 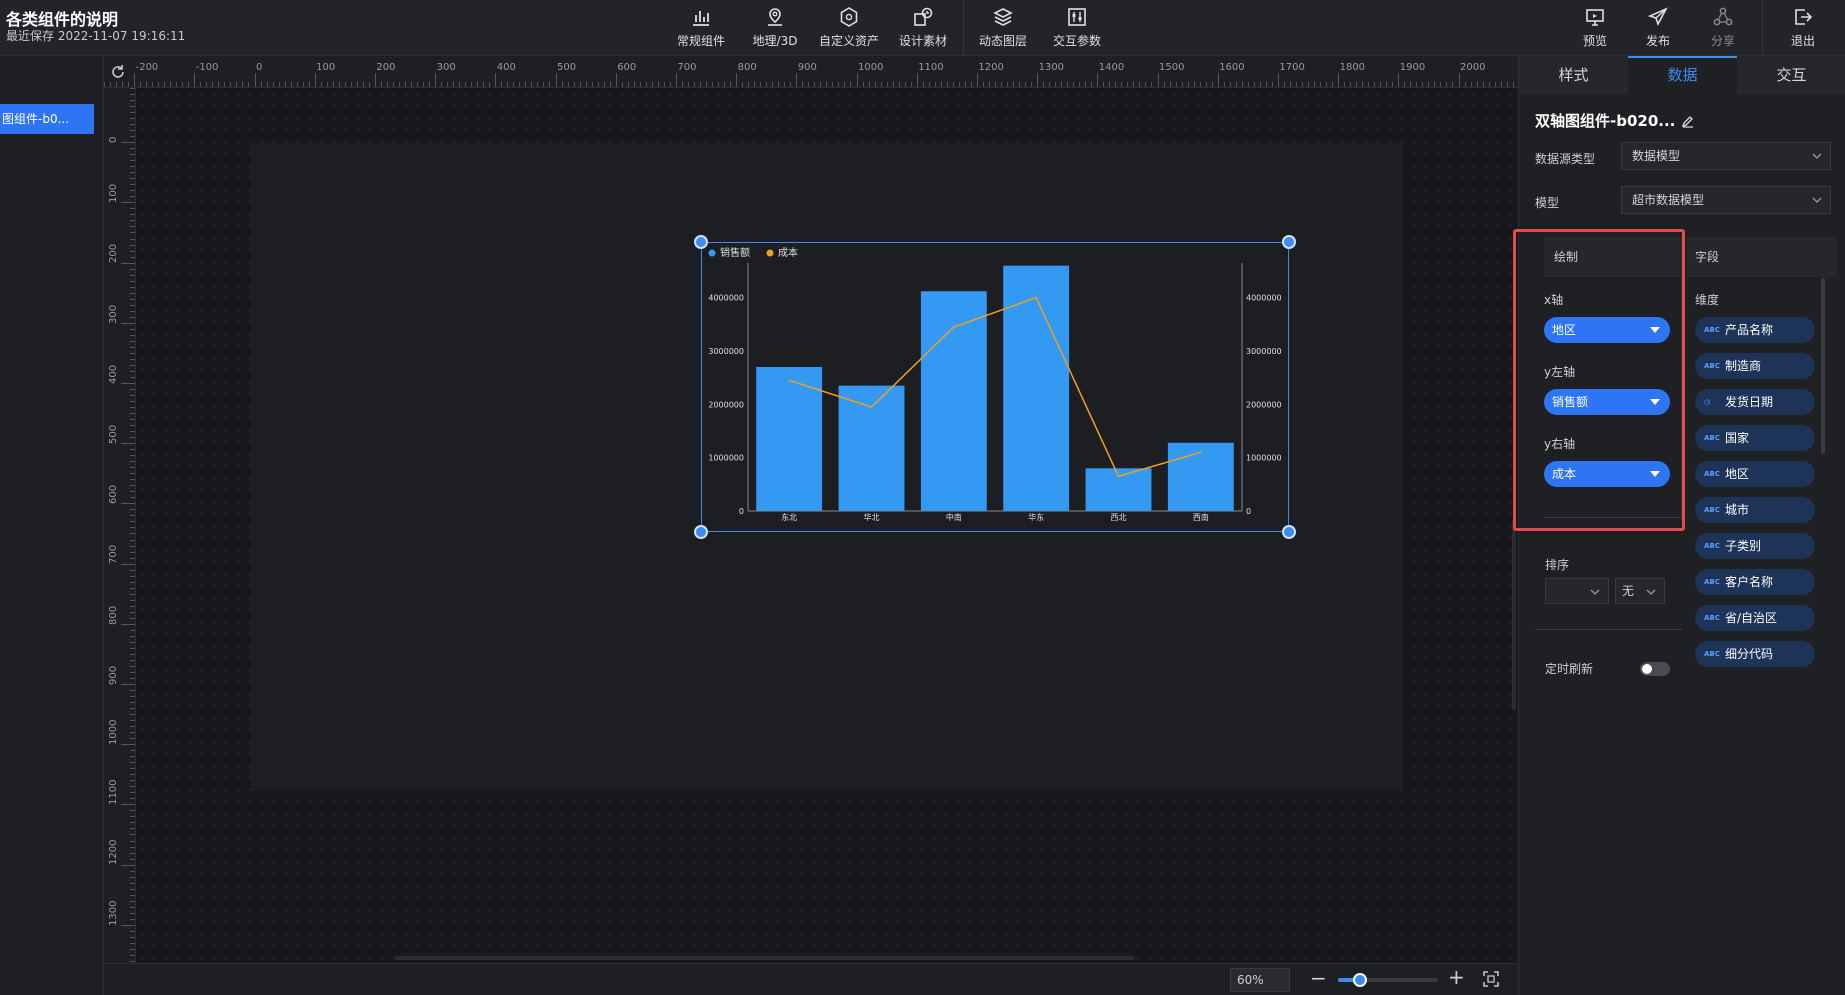 What do you see at coordinates (118, 72) in the screenshot?
I see `refresh-icon` at bounding box center [118, 72].